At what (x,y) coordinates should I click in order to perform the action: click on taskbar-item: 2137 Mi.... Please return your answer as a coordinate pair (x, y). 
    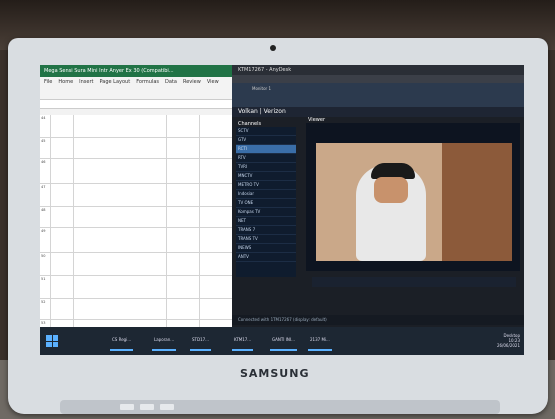
    Looking at the image, I should click on (320, 342).